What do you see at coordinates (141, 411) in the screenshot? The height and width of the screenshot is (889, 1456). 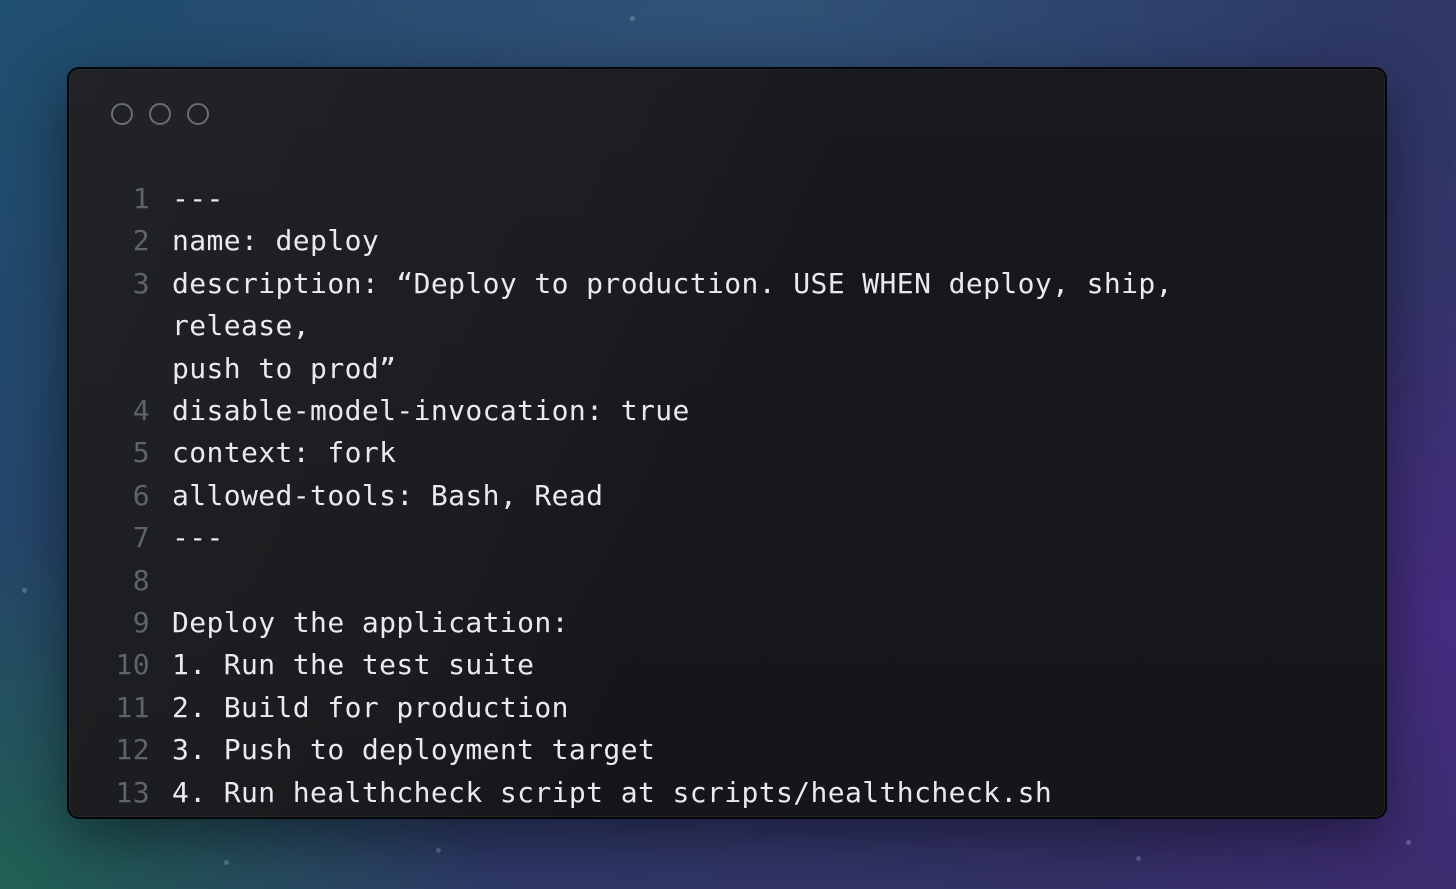 I see `line-number: 4` at bounding box center [141, 411].